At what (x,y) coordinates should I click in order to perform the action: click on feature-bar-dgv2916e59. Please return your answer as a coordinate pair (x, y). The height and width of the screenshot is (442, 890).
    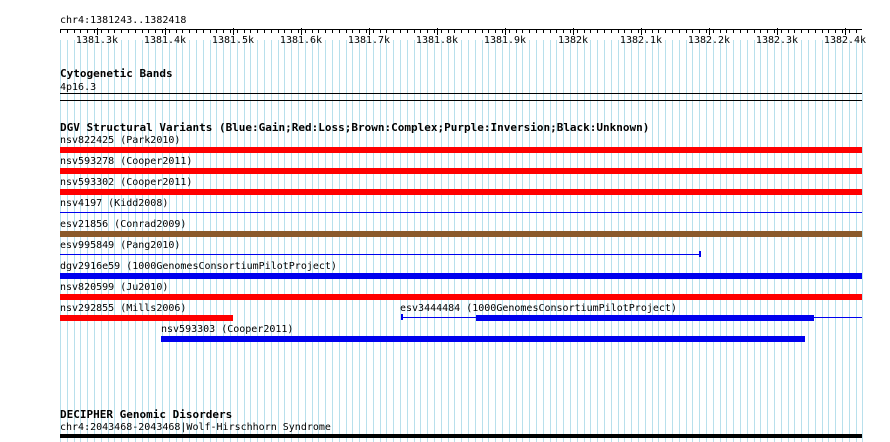
    Looking at the image, I should click on (461, 276).